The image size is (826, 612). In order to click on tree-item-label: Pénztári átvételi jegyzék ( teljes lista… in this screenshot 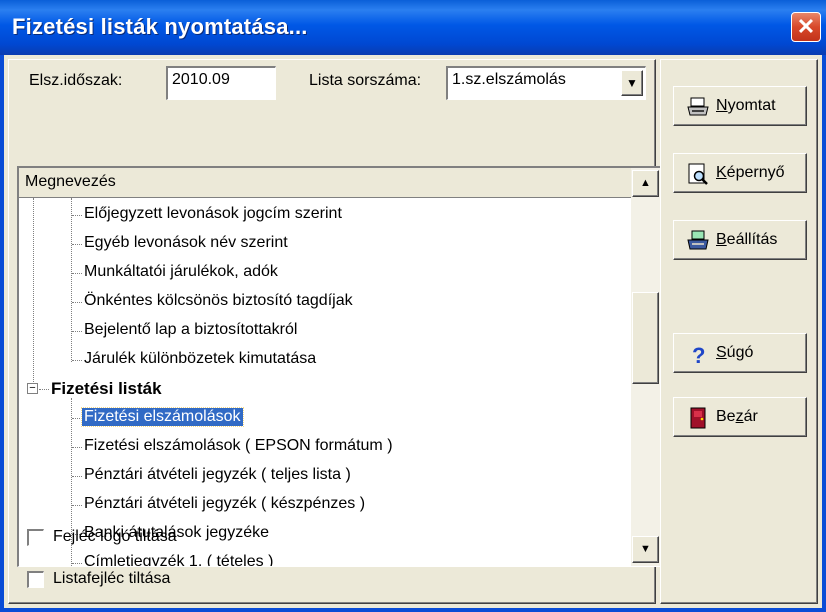, I will do `click(217, 474)`.